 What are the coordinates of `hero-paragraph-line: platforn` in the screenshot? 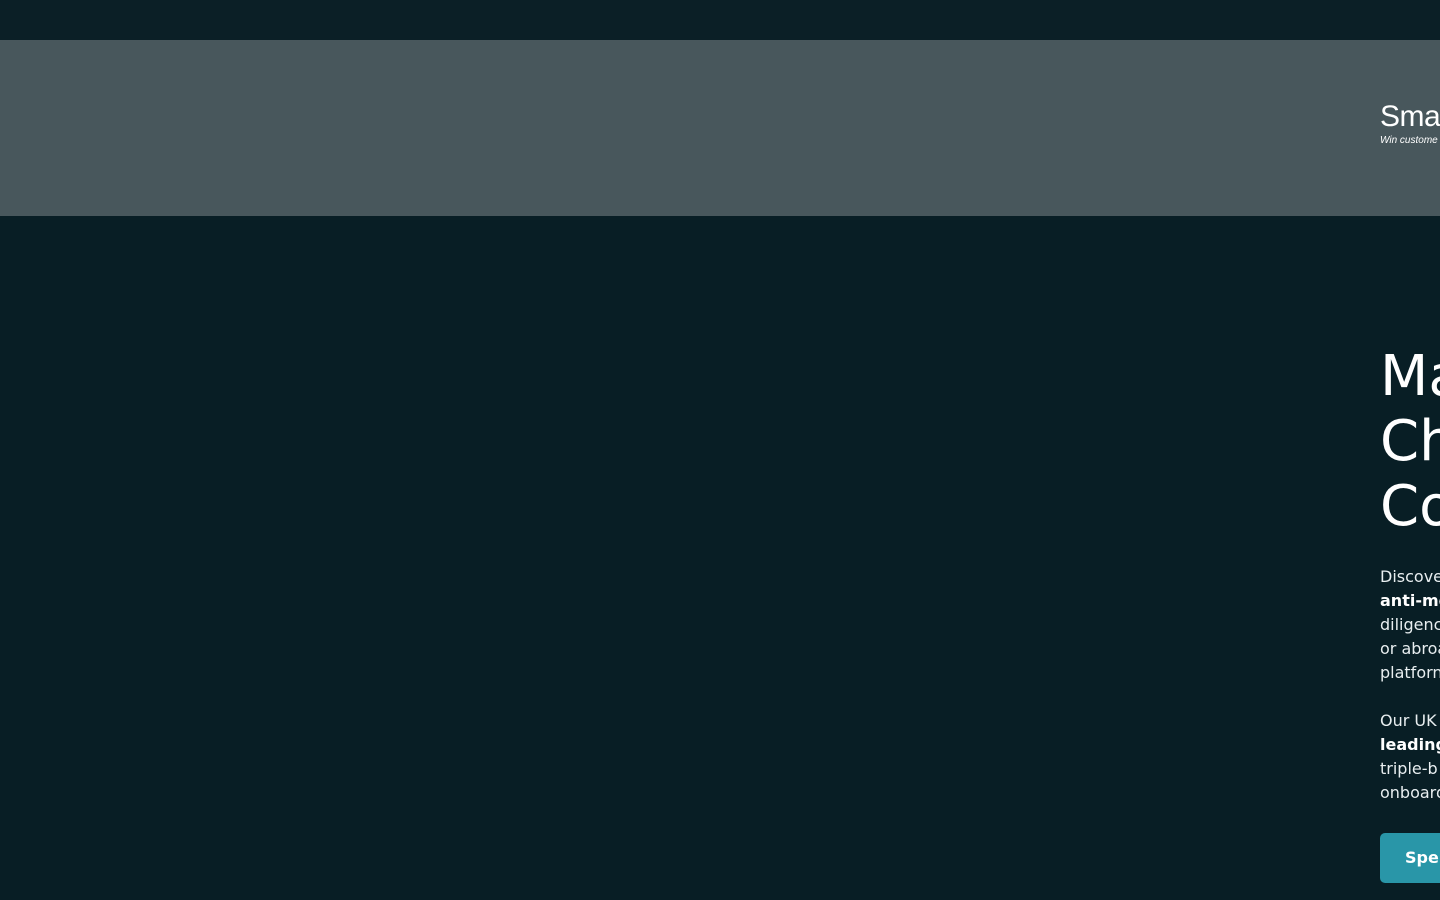 It's located at (1410, 672).